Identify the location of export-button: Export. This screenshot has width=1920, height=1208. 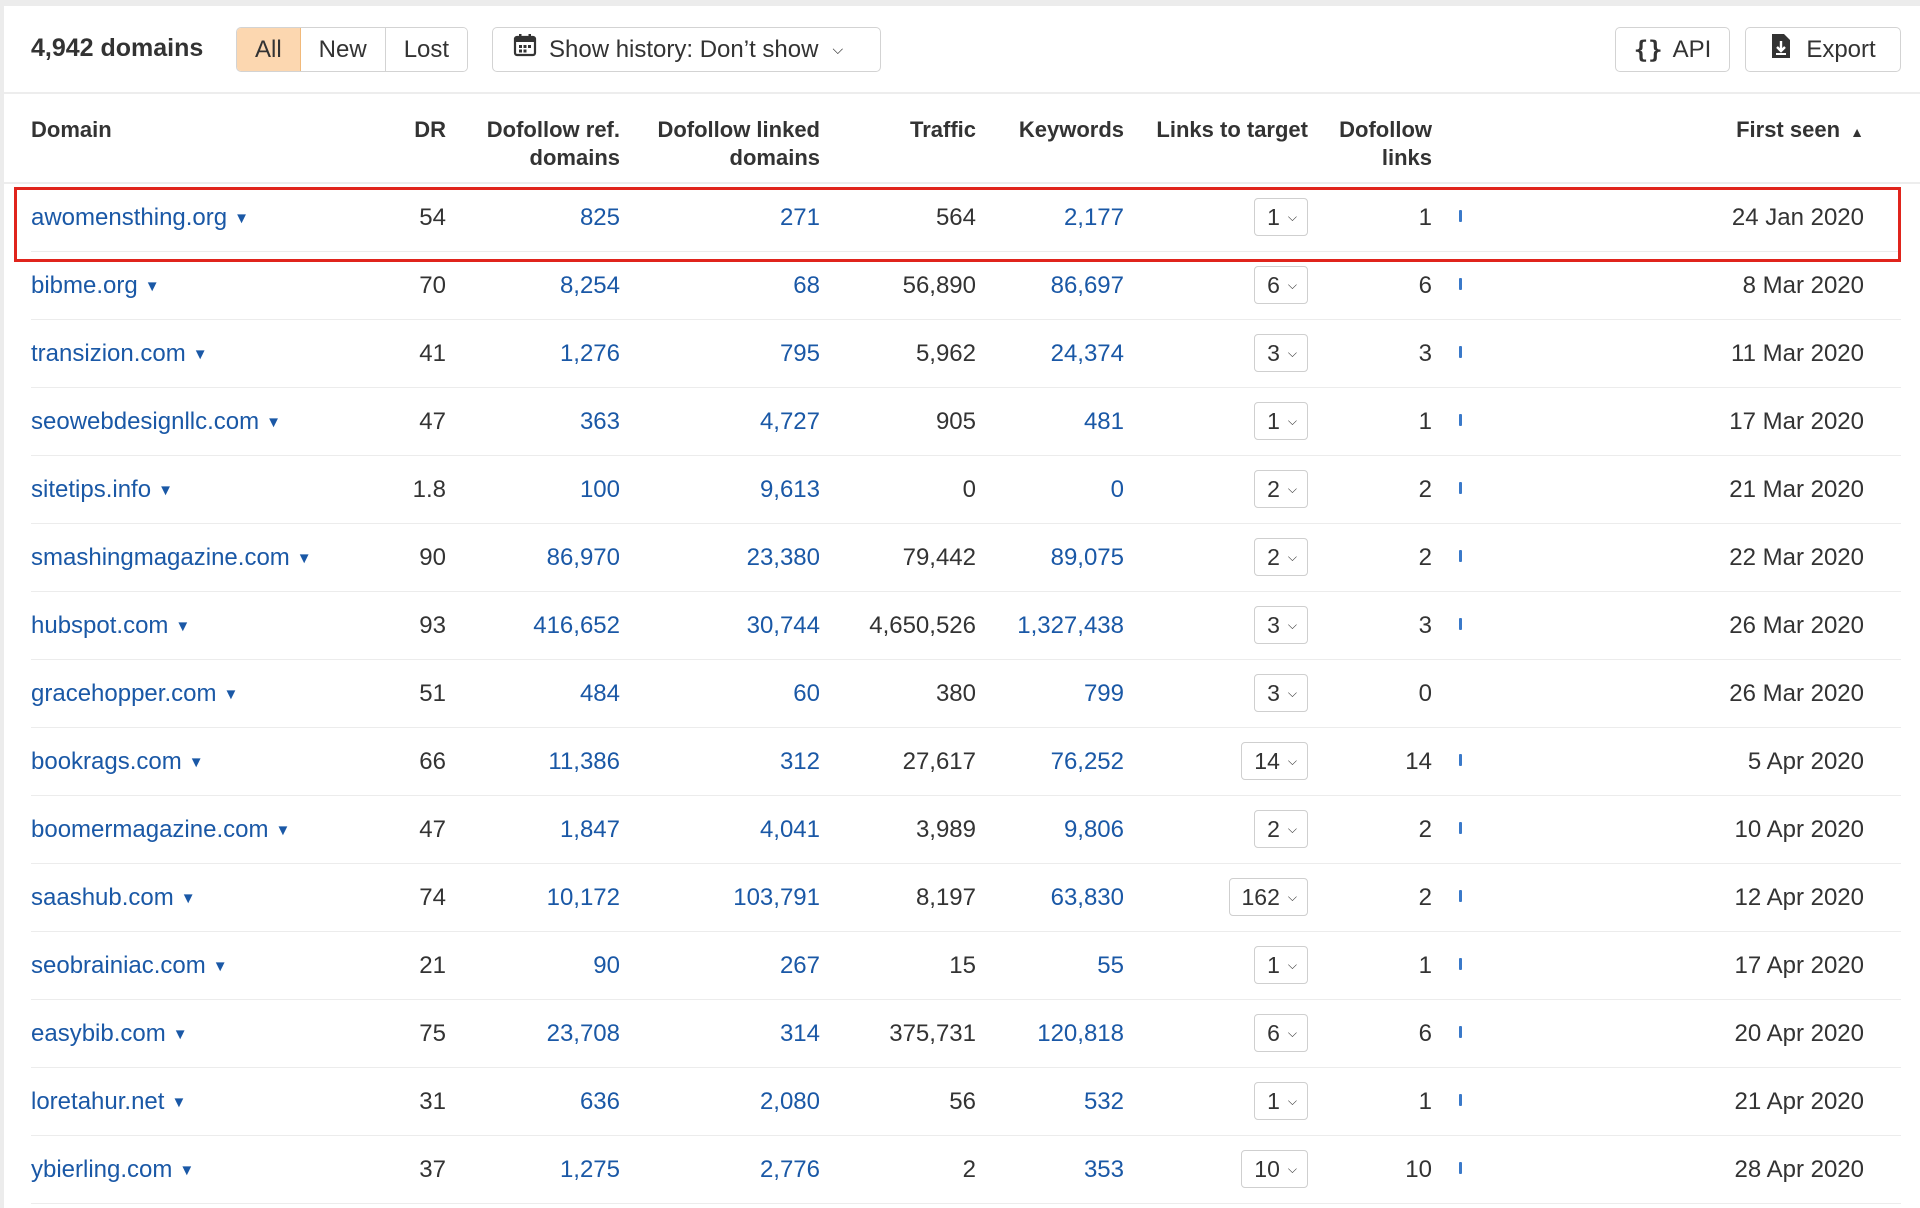
(1823, 49).